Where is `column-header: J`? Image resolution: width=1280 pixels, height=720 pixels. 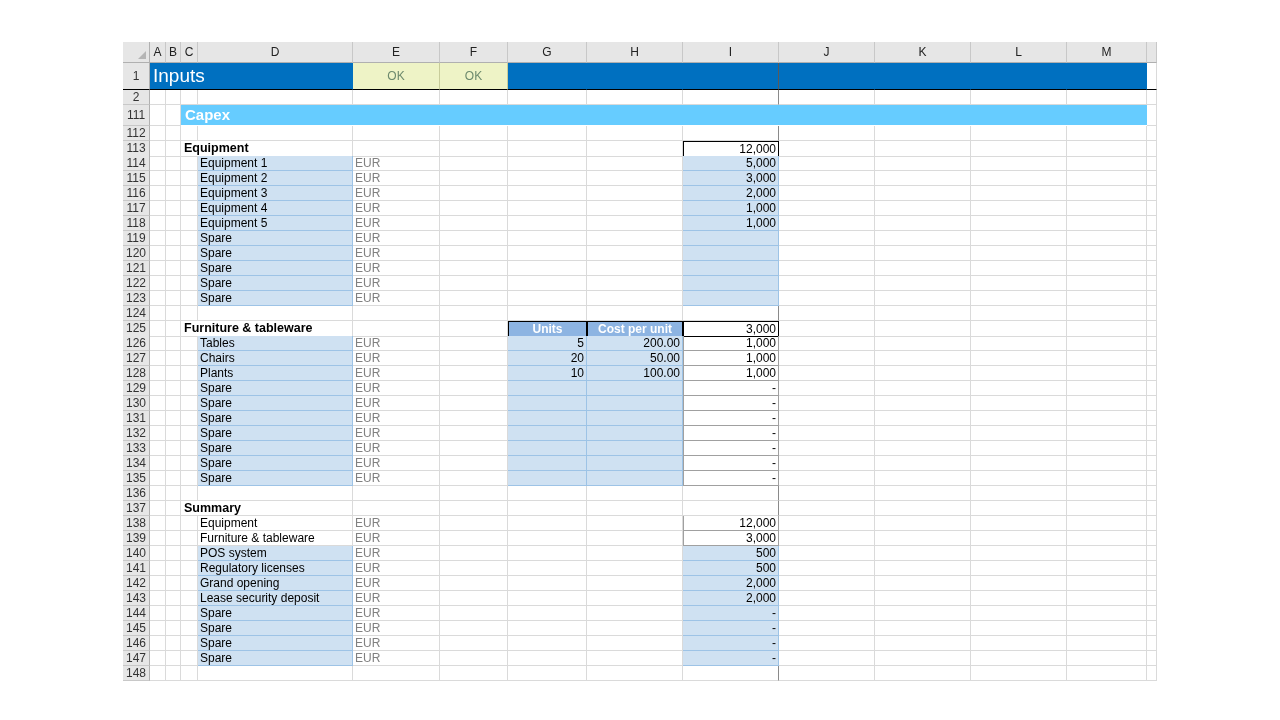
column-header: J is located at coordinates (827, 52).